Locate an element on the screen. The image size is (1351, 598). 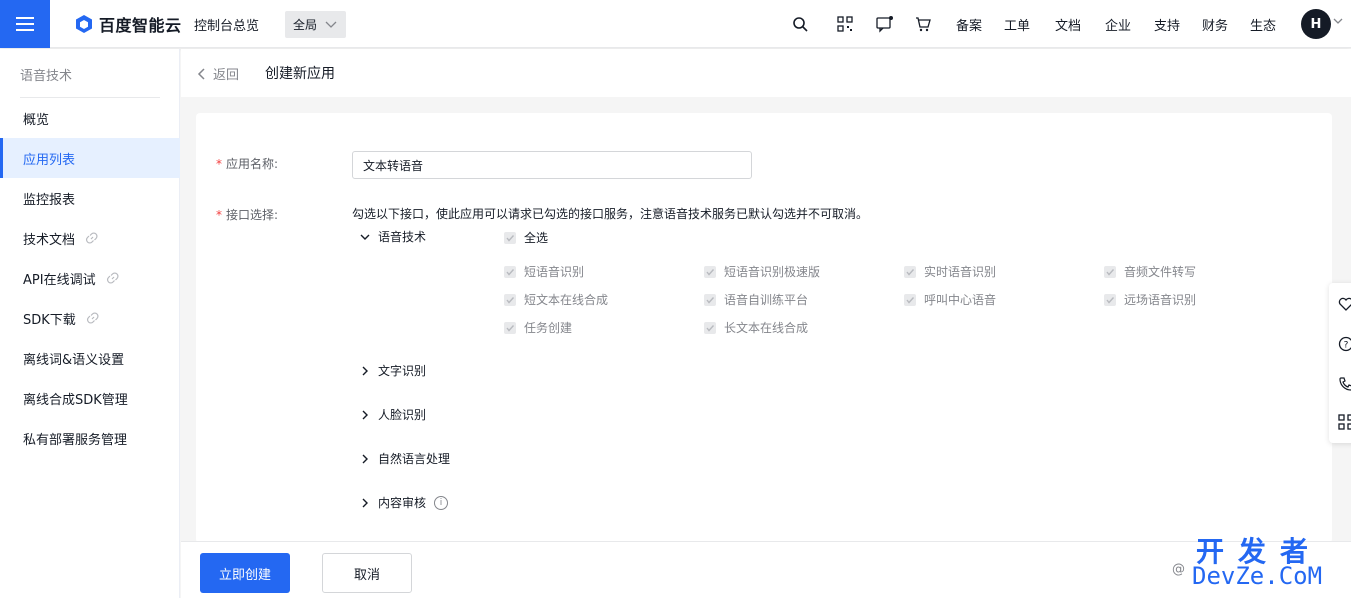
search-icon is located at coordinates (800, 24).